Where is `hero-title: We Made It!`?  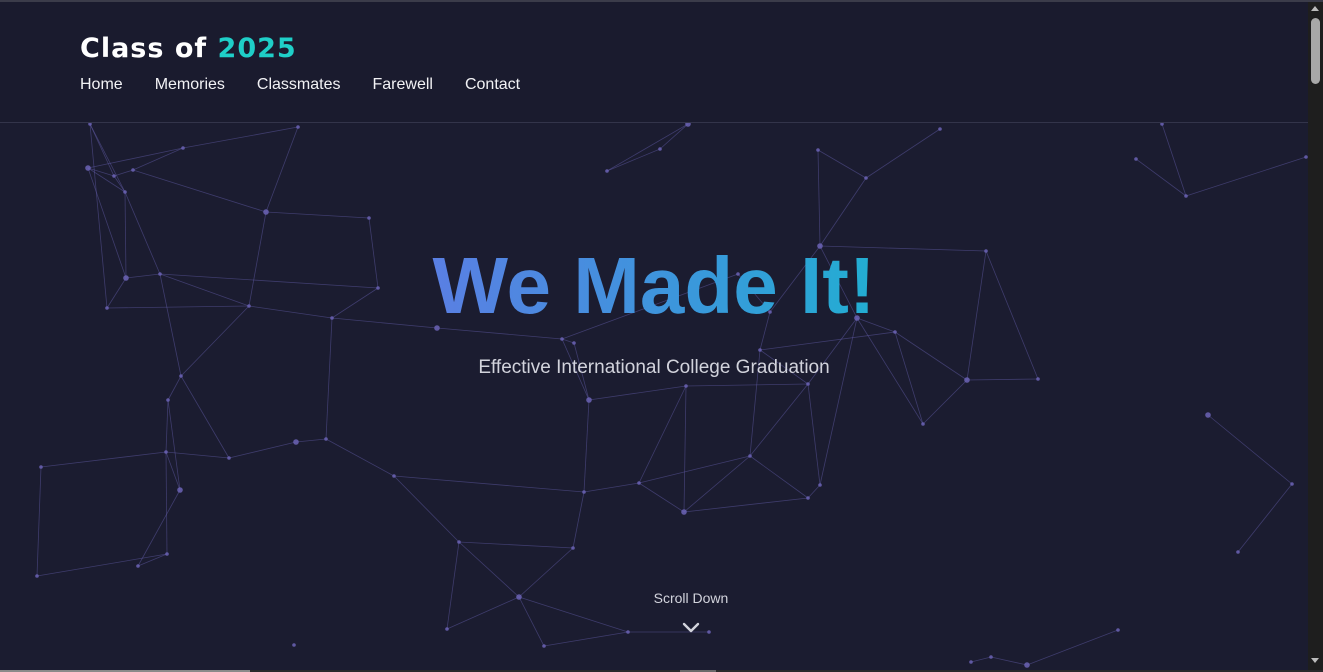
hero-title: We Made It! is located at coordinates (654, 286).